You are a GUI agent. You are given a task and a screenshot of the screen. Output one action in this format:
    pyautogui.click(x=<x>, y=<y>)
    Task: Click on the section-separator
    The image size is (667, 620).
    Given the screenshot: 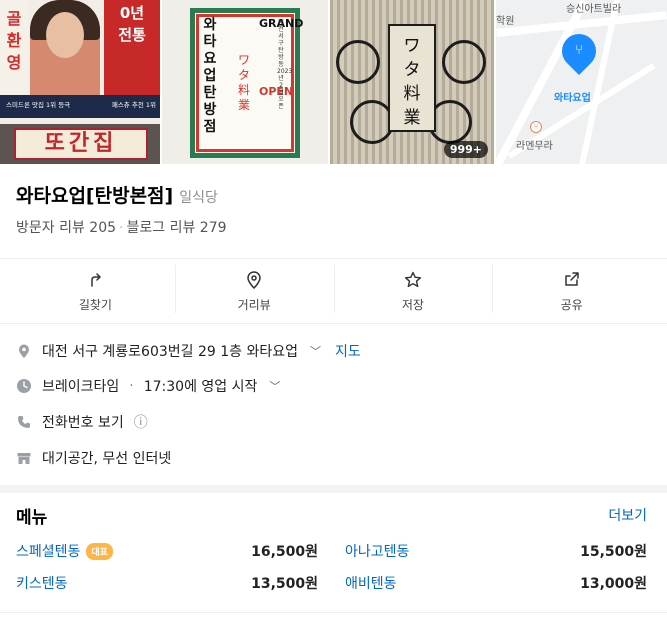 What is the action you would take?
    pyautogui.click(x=333, y=489)
    